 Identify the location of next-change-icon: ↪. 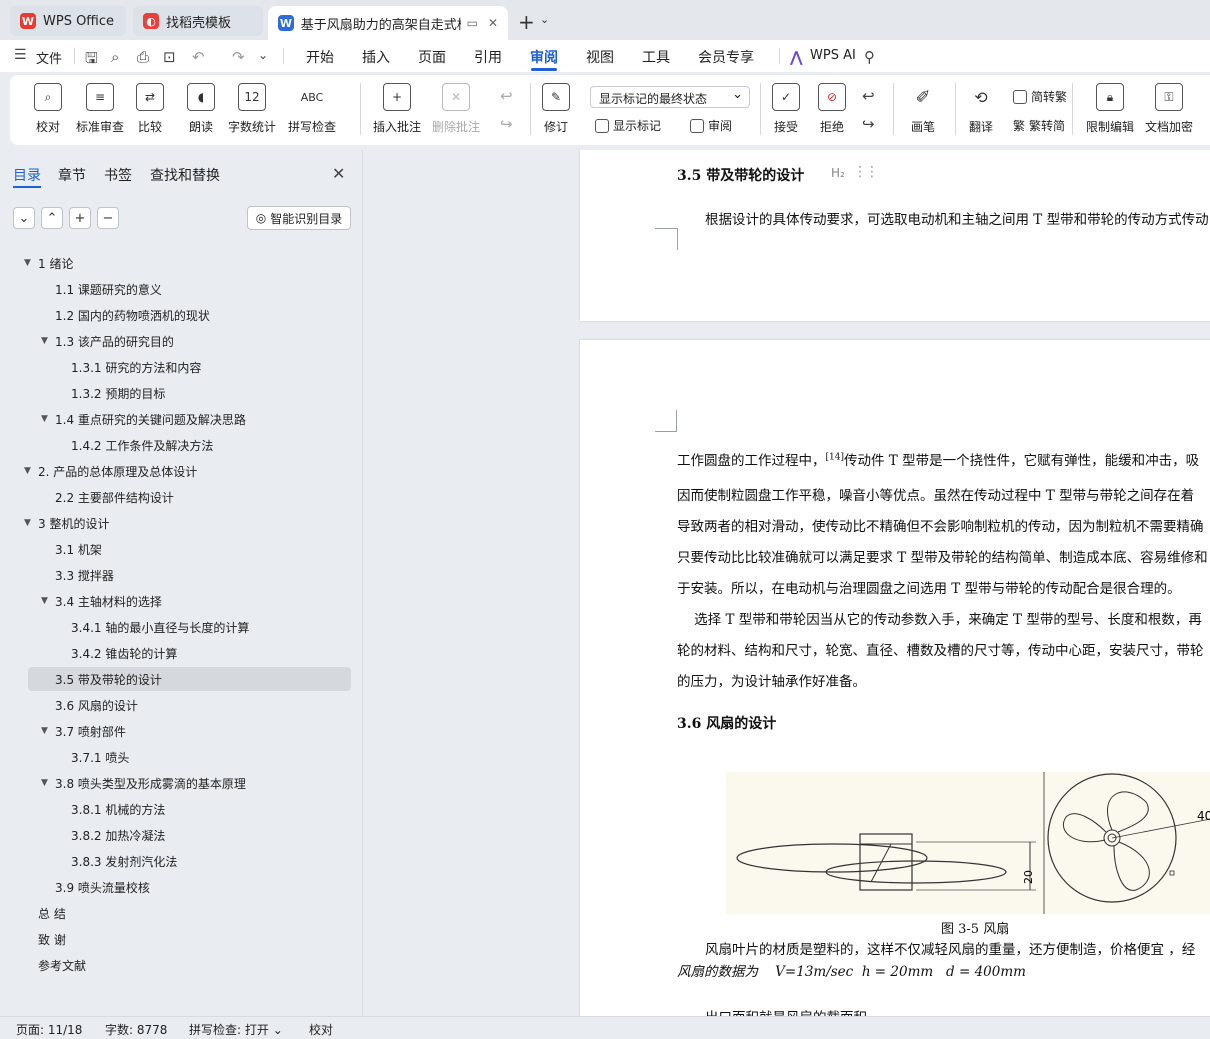
(868, 124).